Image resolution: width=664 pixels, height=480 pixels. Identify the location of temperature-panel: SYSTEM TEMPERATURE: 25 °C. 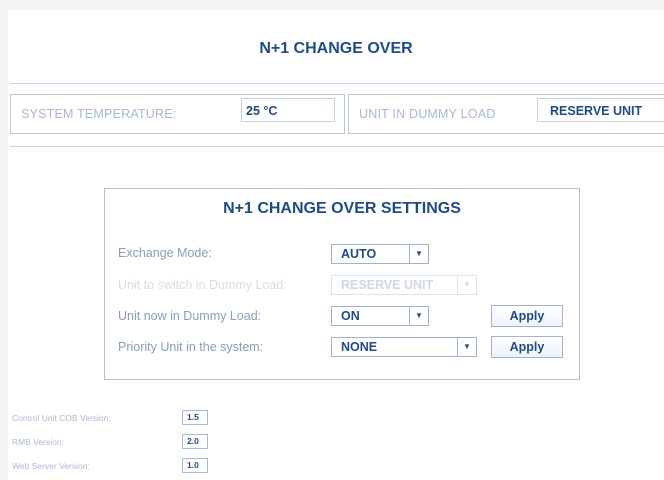
(177, 114).